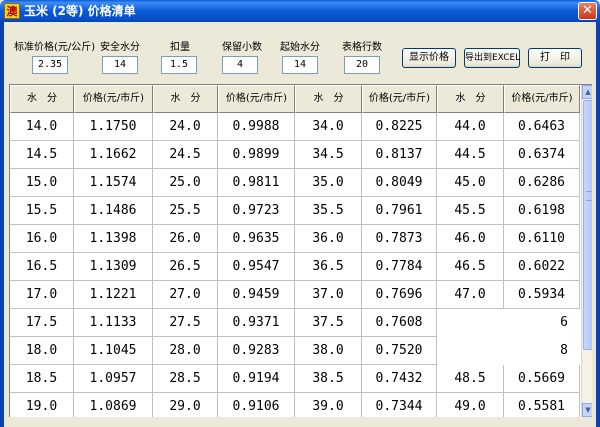  What do you see at coordinates (328, 405) in the screenshot?
I see `moisture-cell: 39.0` at bounding box center [328, 405].